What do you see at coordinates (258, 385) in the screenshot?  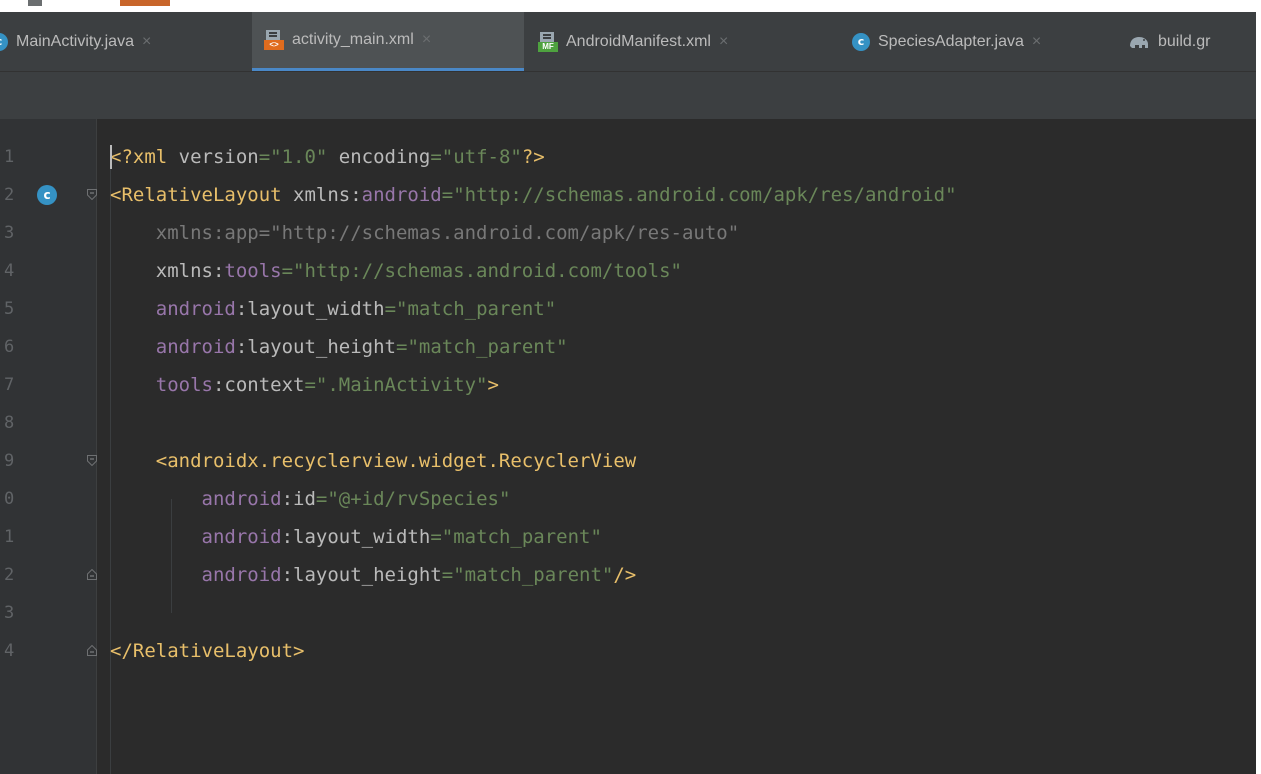 I see `code-token: :context` at bounding box center [258, 385].